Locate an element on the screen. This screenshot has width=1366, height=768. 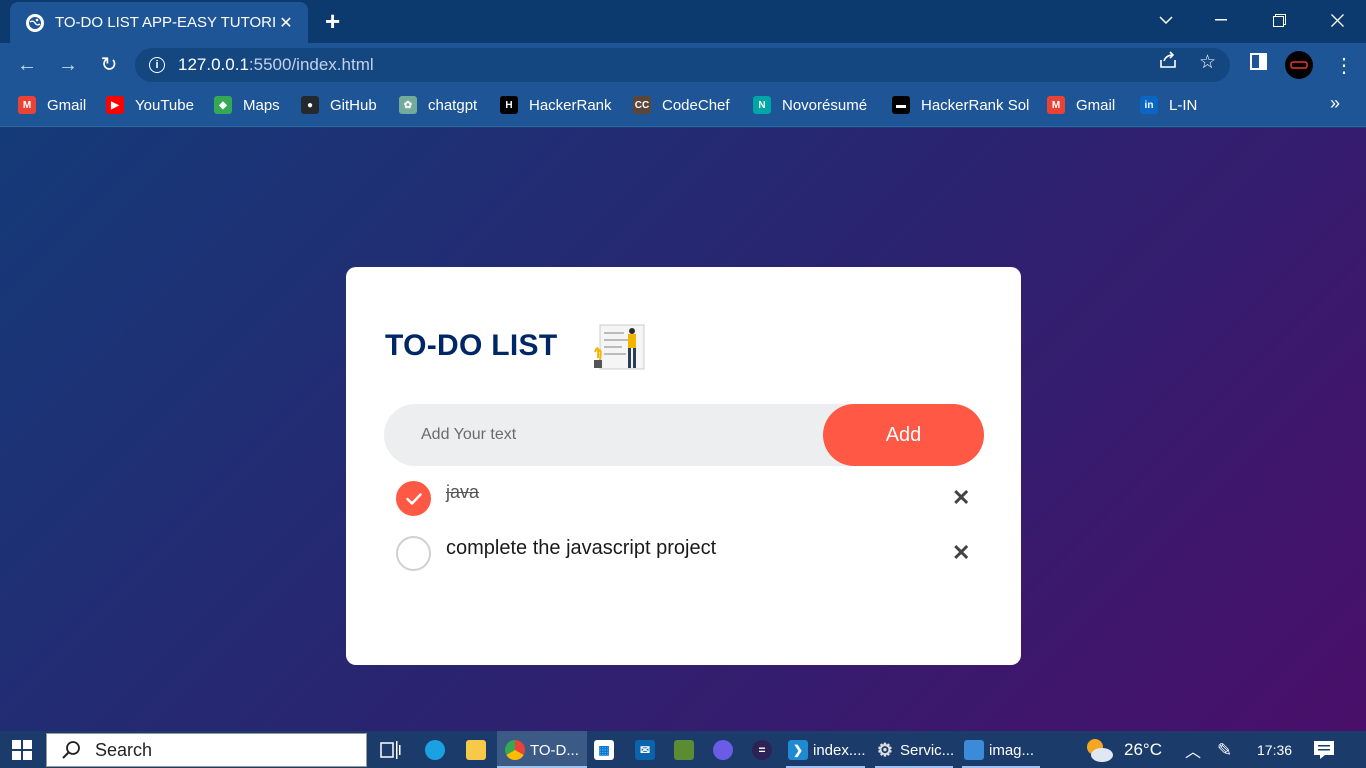
youtube-icon: ▶ is located at coordinates (115, 105).